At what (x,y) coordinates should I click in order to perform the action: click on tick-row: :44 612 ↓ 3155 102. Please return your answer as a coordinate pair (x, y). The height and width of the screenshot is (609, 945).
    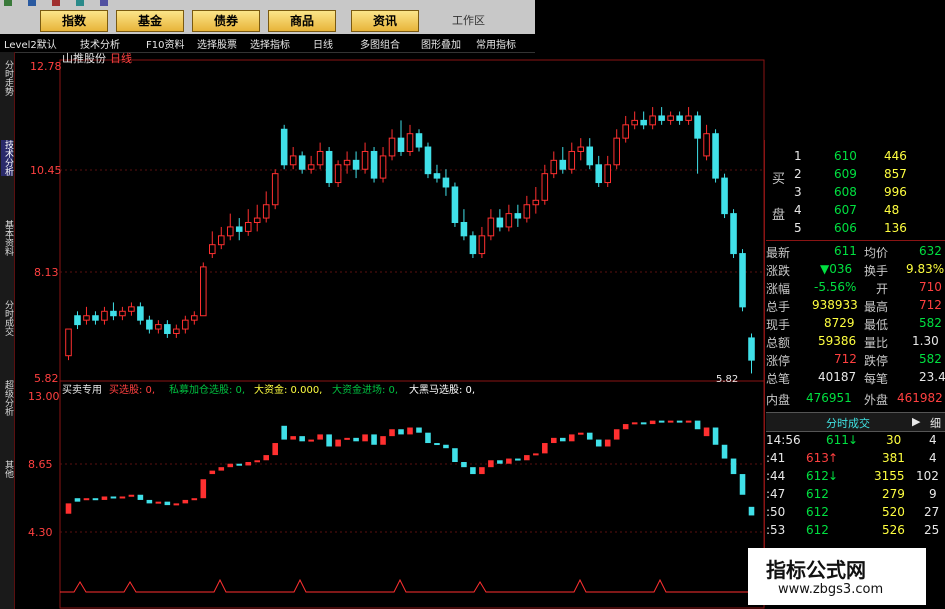
    Looking at the image, I should click on (852, 476).